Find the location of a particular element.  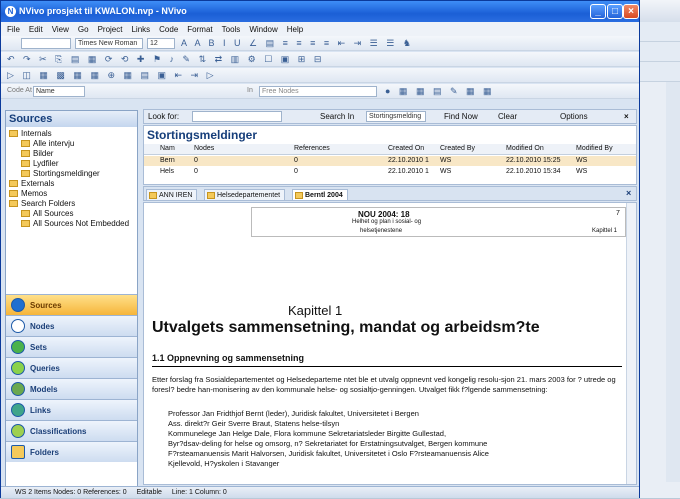

nav-classifications: Classifications is located at coordinates (71, 430).